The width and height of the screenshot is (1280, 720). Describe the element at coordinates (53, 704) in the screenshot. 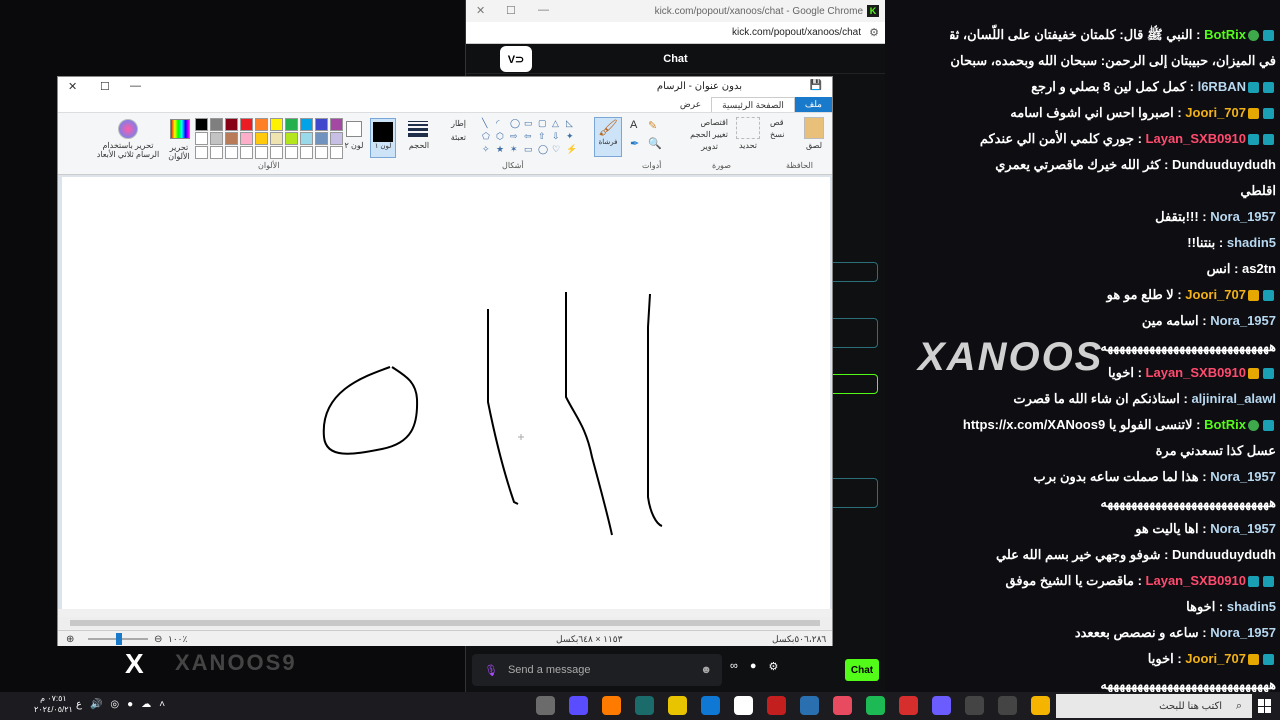

I see `taskbar-clock: ٠٧:٥١ م ٢٠٢٤/٠٥/٢١` at that location.